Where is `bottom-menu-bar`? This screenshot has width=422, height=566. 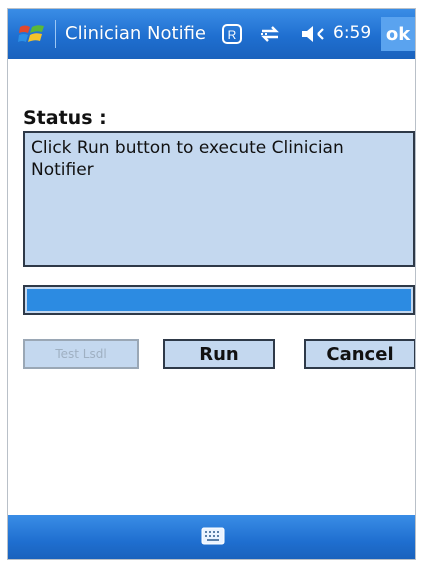
bottom-menu-bar is located at coordinates (211, 537).